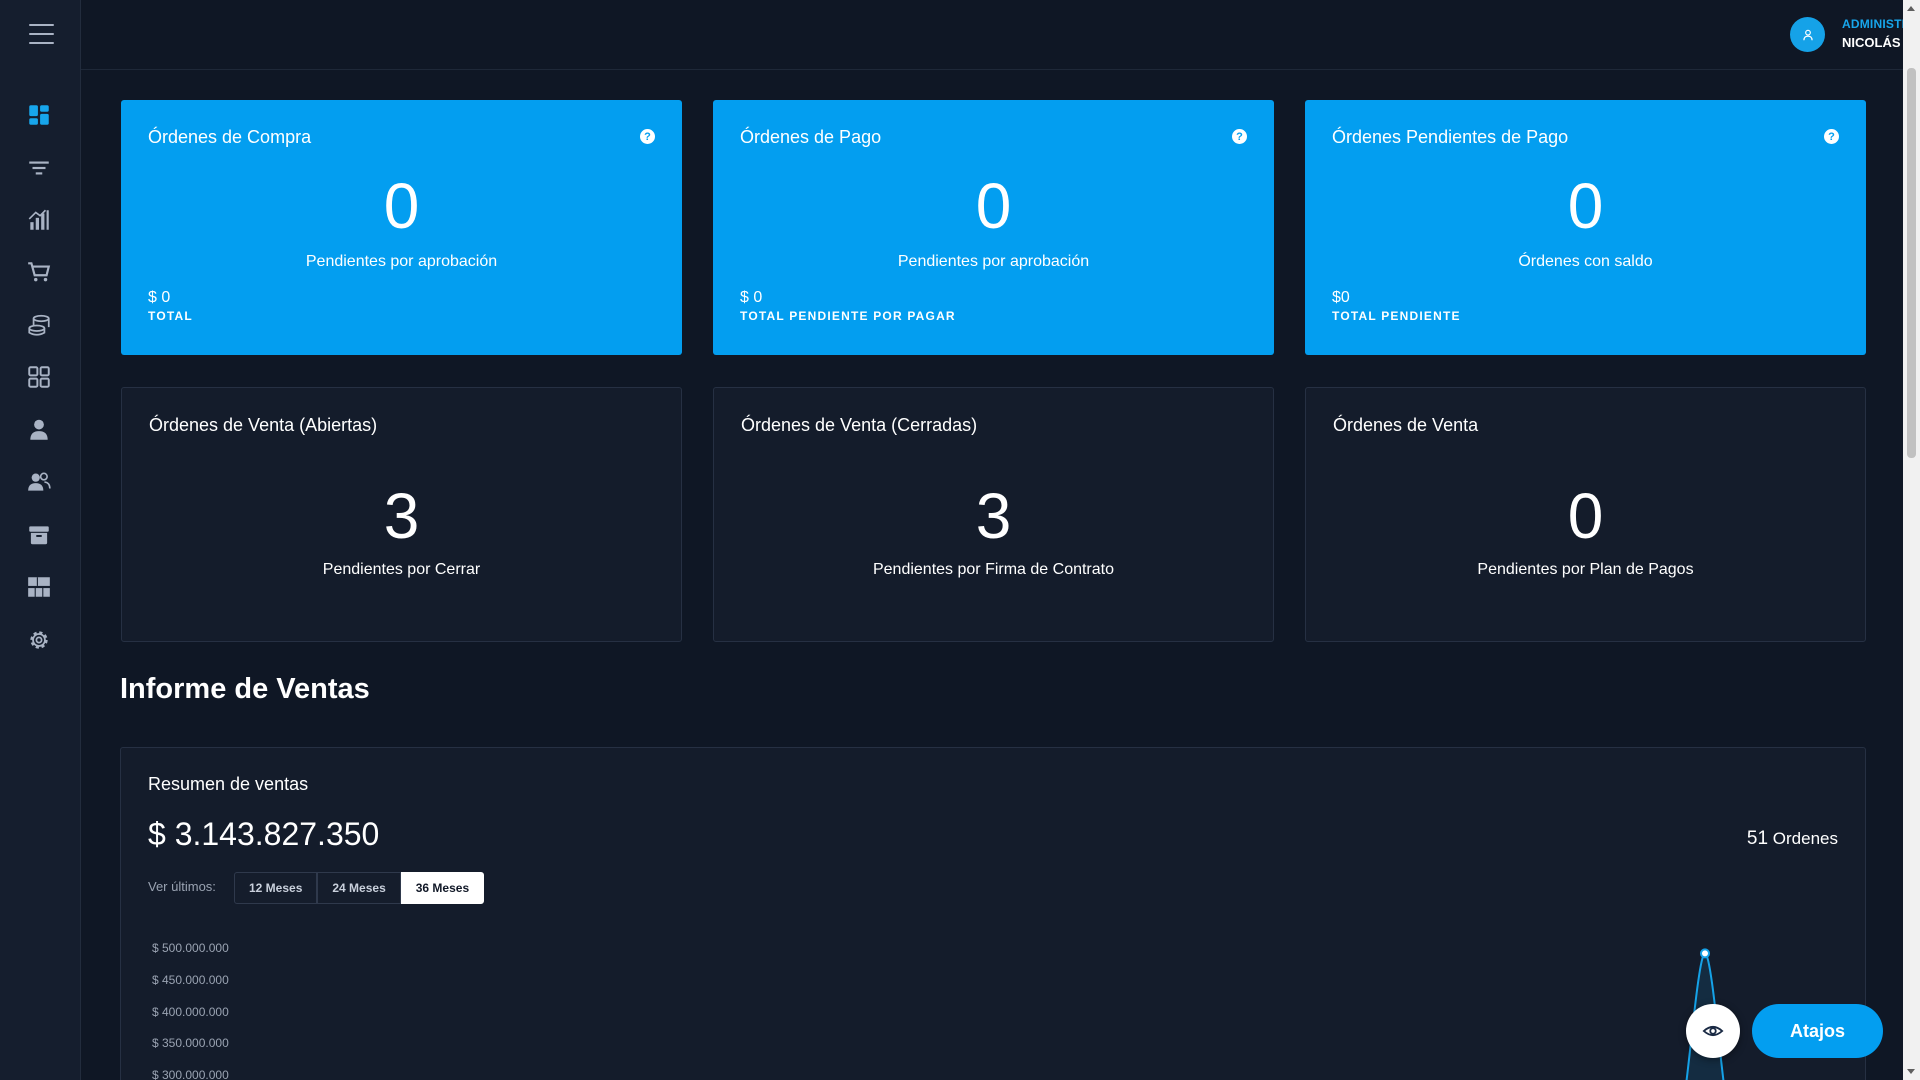  Describe the element at coordinates (1911, 540) in the screenshot. I see `page-scrollbar` at that location.